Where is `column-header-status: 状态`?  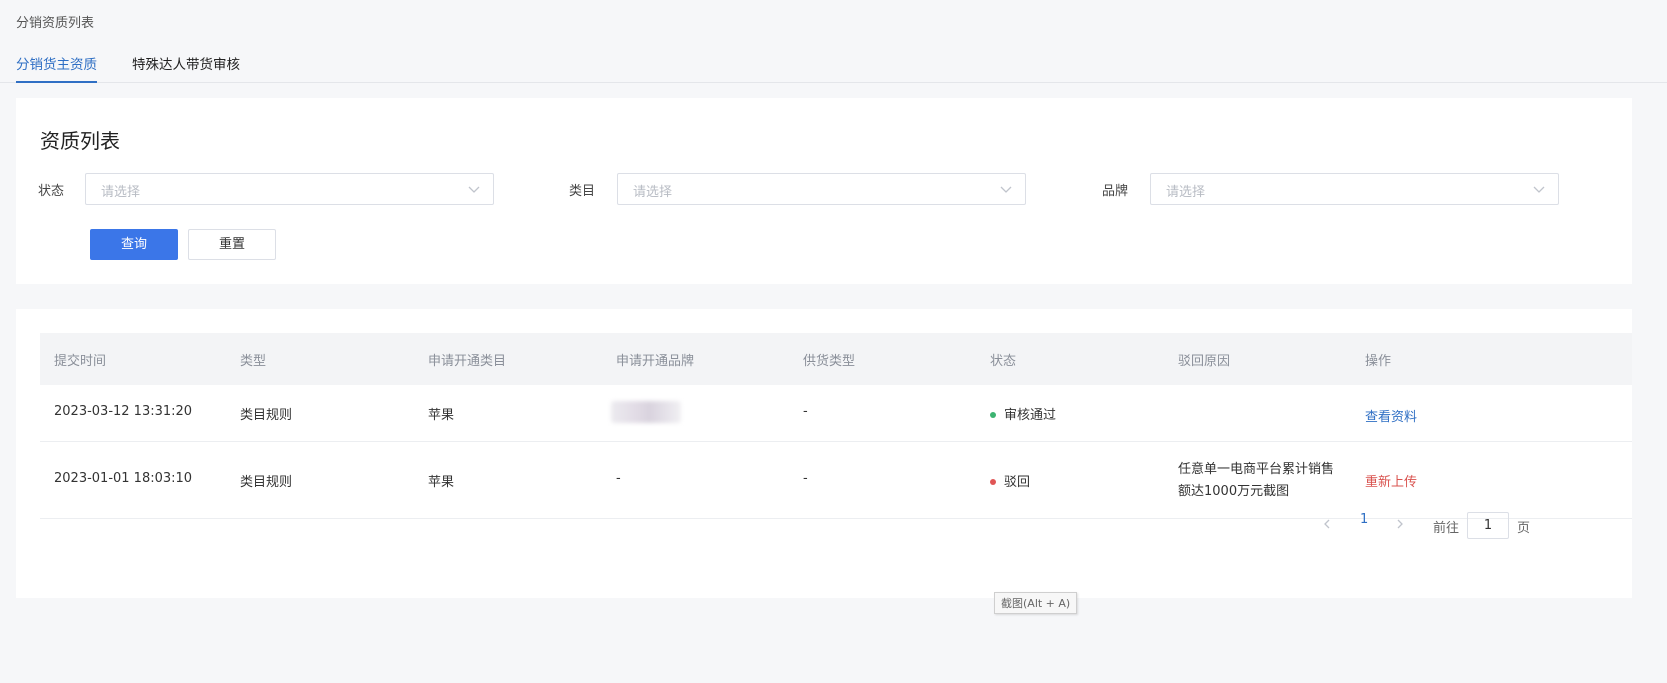
column-header-status: 状态 is located at coordinates (1003, 361).